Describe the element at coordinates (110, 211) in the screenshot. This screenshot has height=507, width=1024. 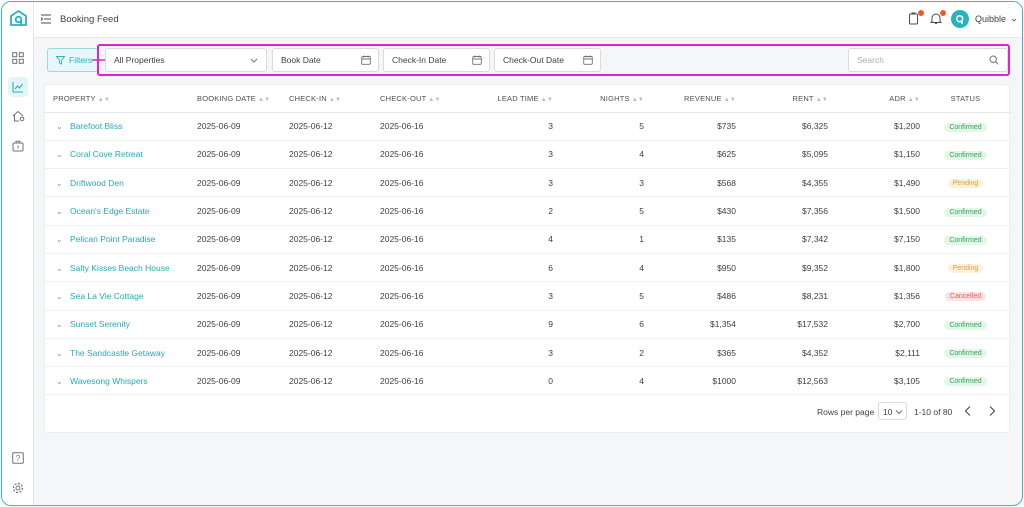
I see `property-link: Ocean's Edge Estate` at that location.